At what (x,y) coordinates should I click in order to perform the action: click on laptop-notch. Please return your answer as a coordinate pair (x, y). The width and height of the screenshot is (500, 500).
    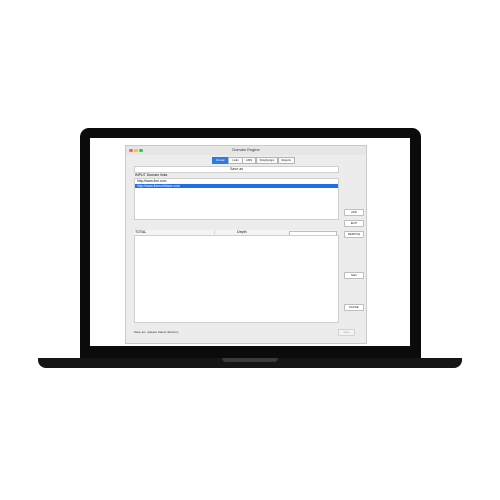
    Looking at the image, I should click on (250, 360).